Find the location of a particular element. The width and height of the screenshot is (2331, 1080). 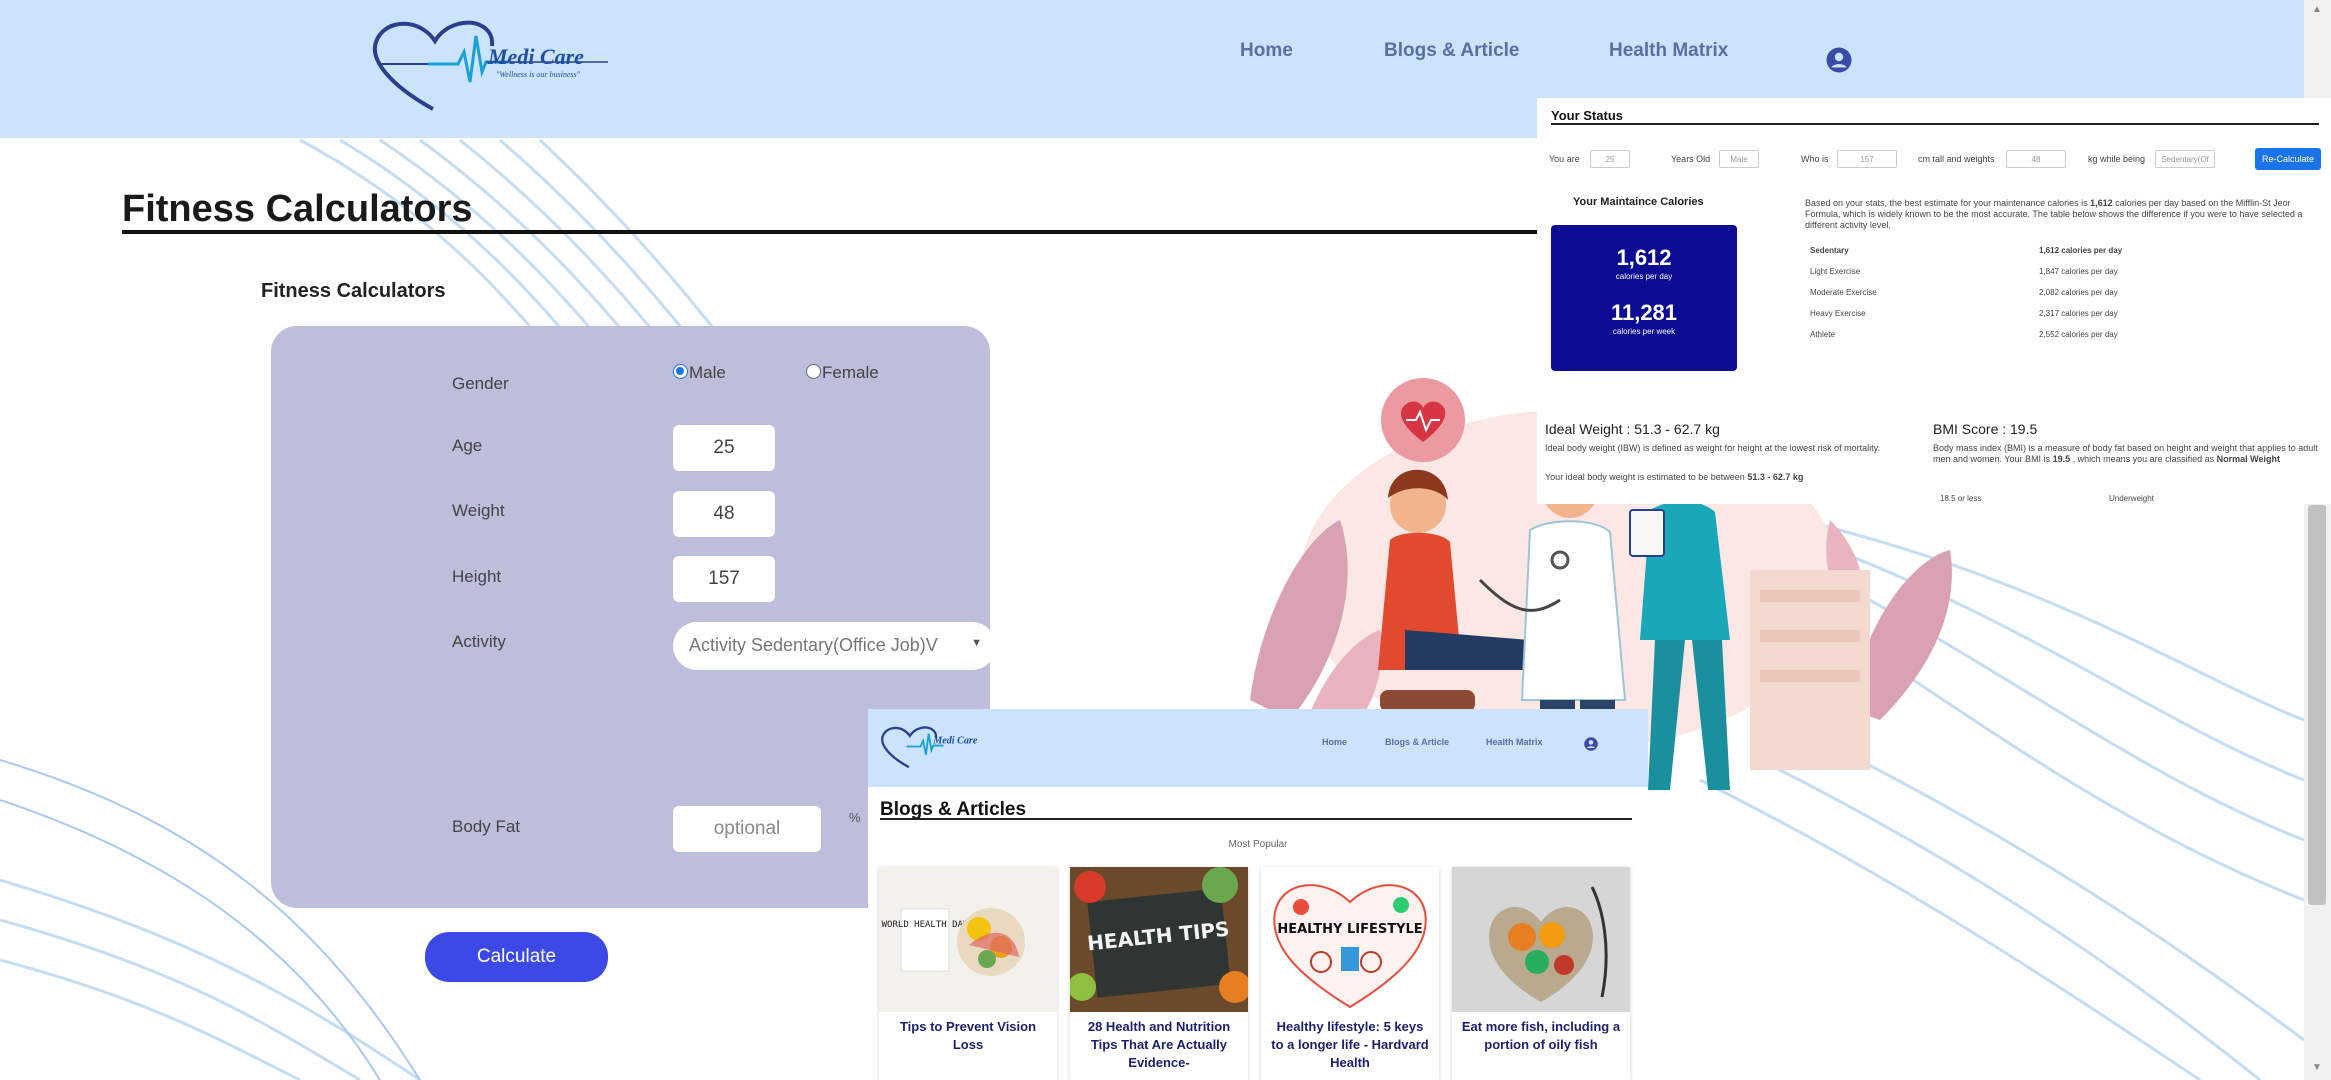

activity-level-name: Moderate Exercise is located at coordinates (1843, 292).